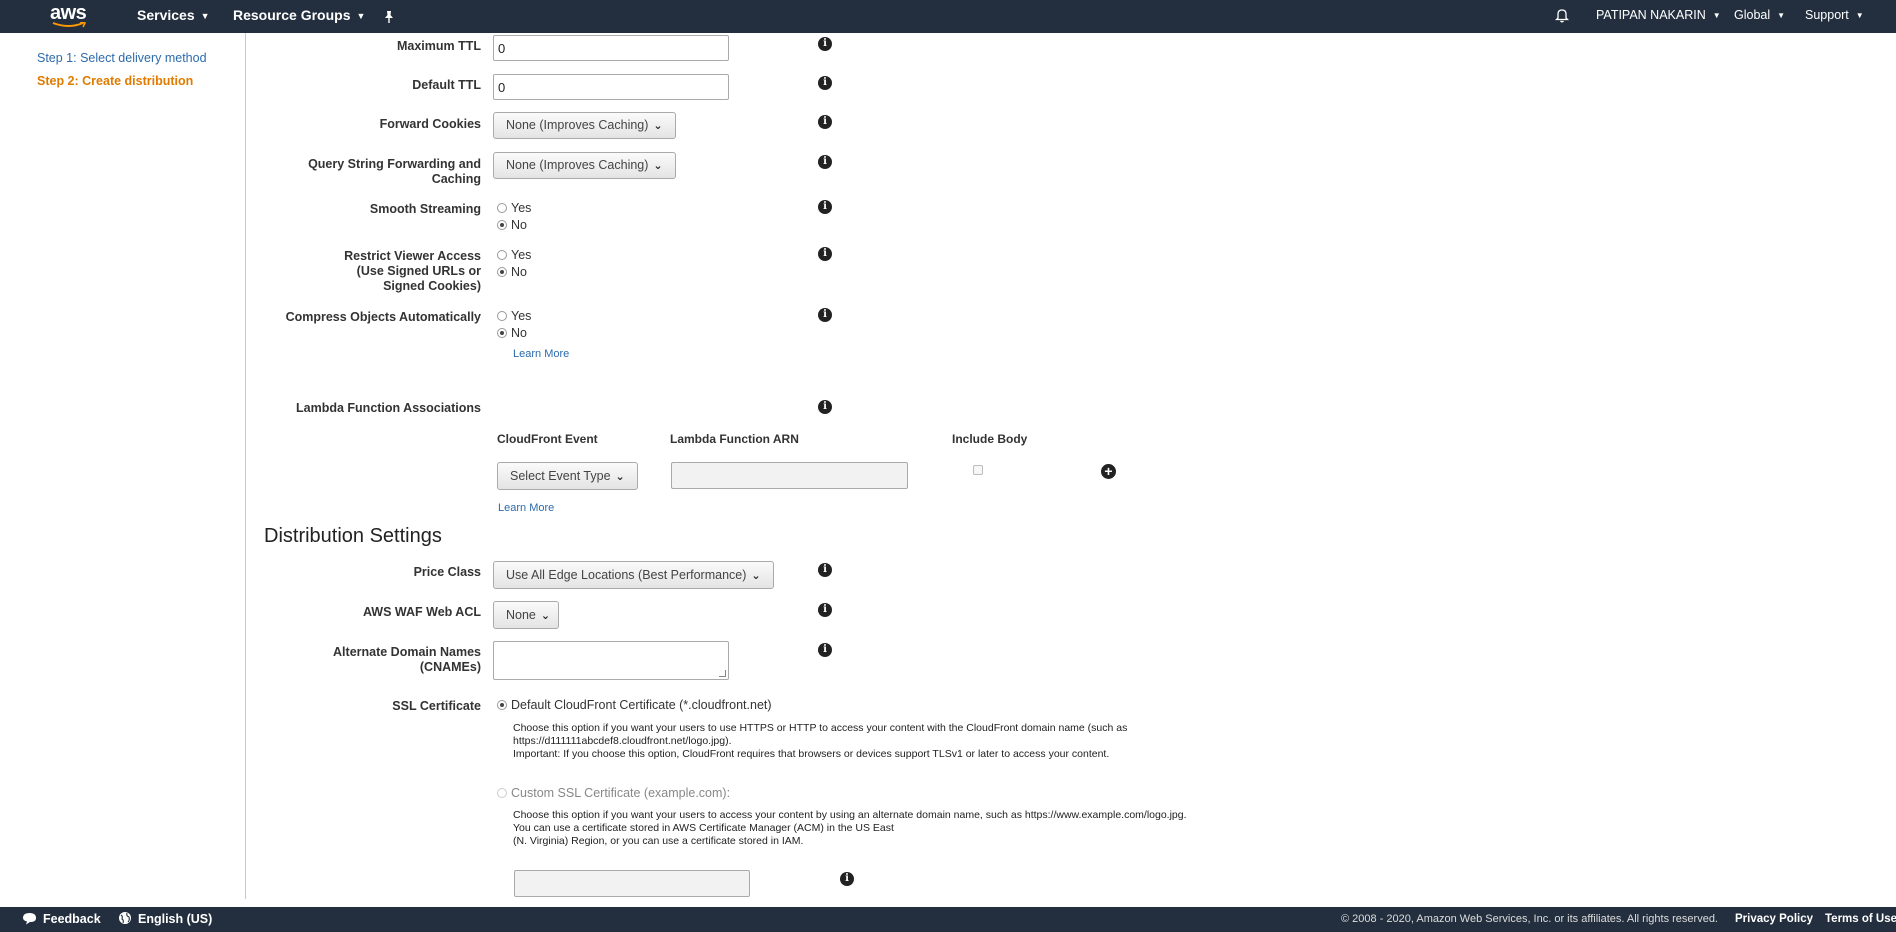 The width and height of the screenshot is (1896, 932). What do you see at coordinates (425, 209) in the screenshot?
I see `smooth-streaming-label: Smooth Streaming` at bounding box center [425, 209].